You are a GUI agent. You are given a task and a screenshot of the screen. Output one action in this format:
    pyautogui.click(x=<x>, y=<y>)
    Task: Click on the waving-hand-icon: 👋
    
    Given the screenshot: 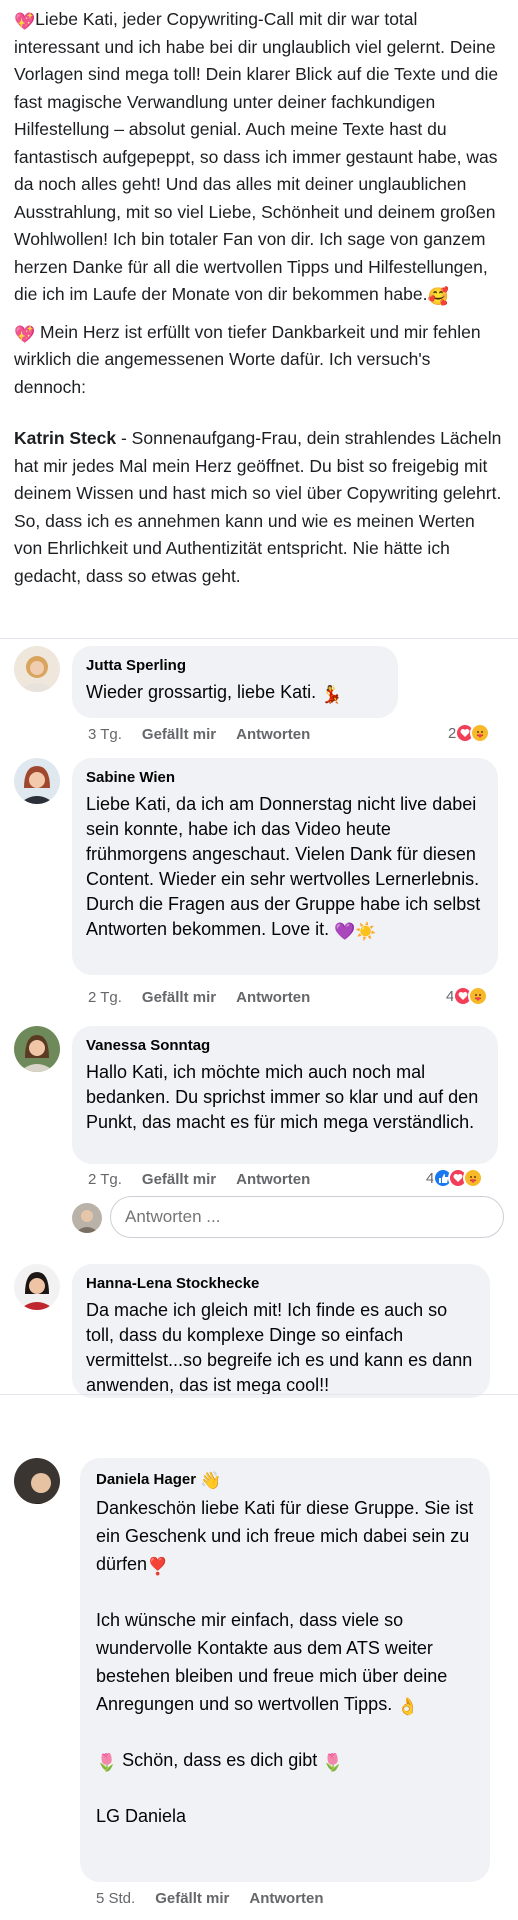 What is the action you would take?
    pyautogui.click(x=211, y=1480)
    